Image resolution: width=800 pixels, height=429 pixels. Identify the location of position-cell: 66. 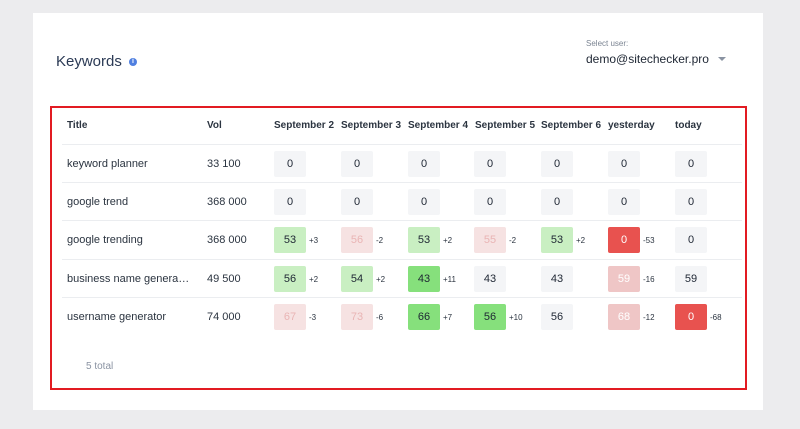
(424, 317).